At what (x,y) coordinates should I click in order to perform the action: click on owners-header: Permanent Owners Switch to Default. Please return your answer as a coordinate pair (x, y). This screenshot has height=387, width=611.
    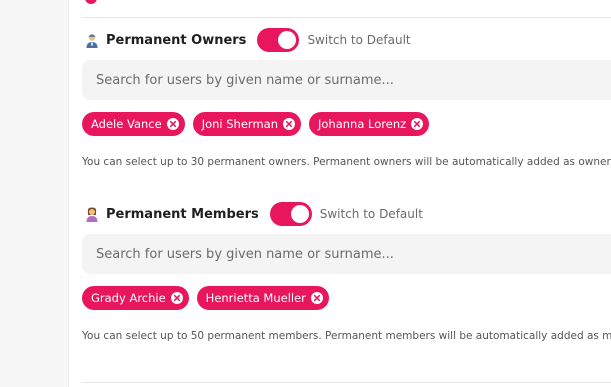
    Looking at the image, I should click on (346, 40).